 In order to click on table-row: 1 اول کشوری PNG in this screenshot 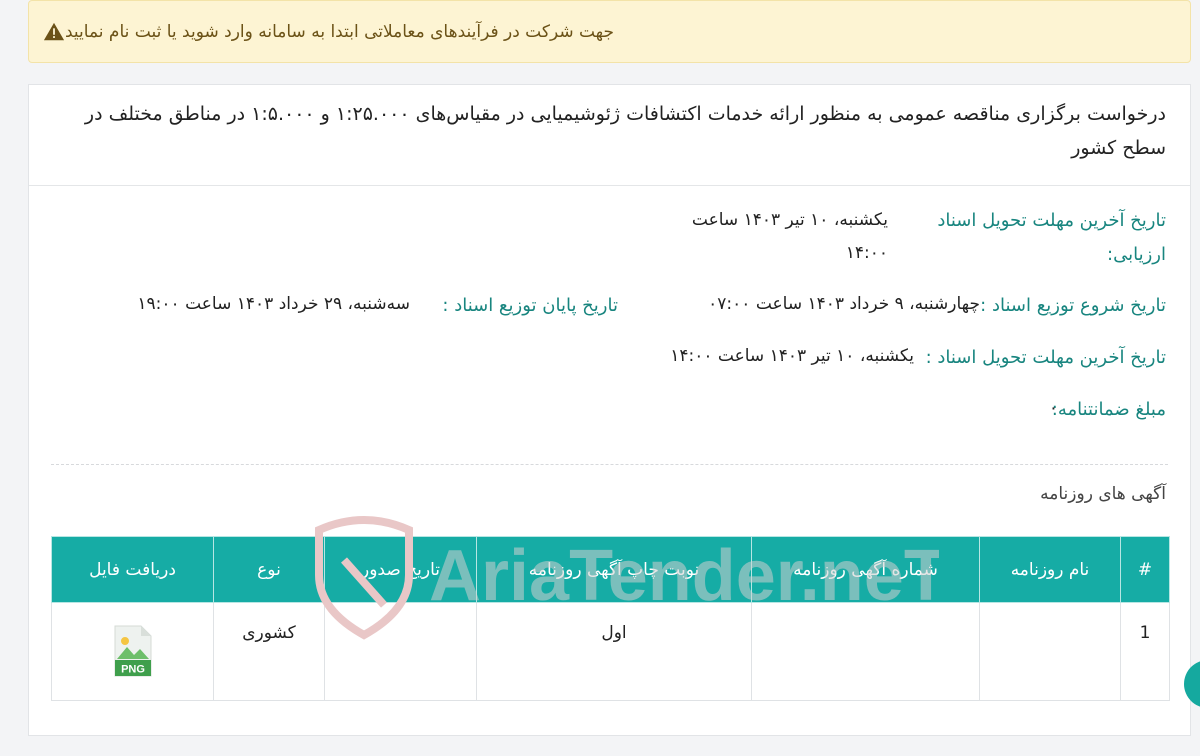, I will do `click(610, 651)`.